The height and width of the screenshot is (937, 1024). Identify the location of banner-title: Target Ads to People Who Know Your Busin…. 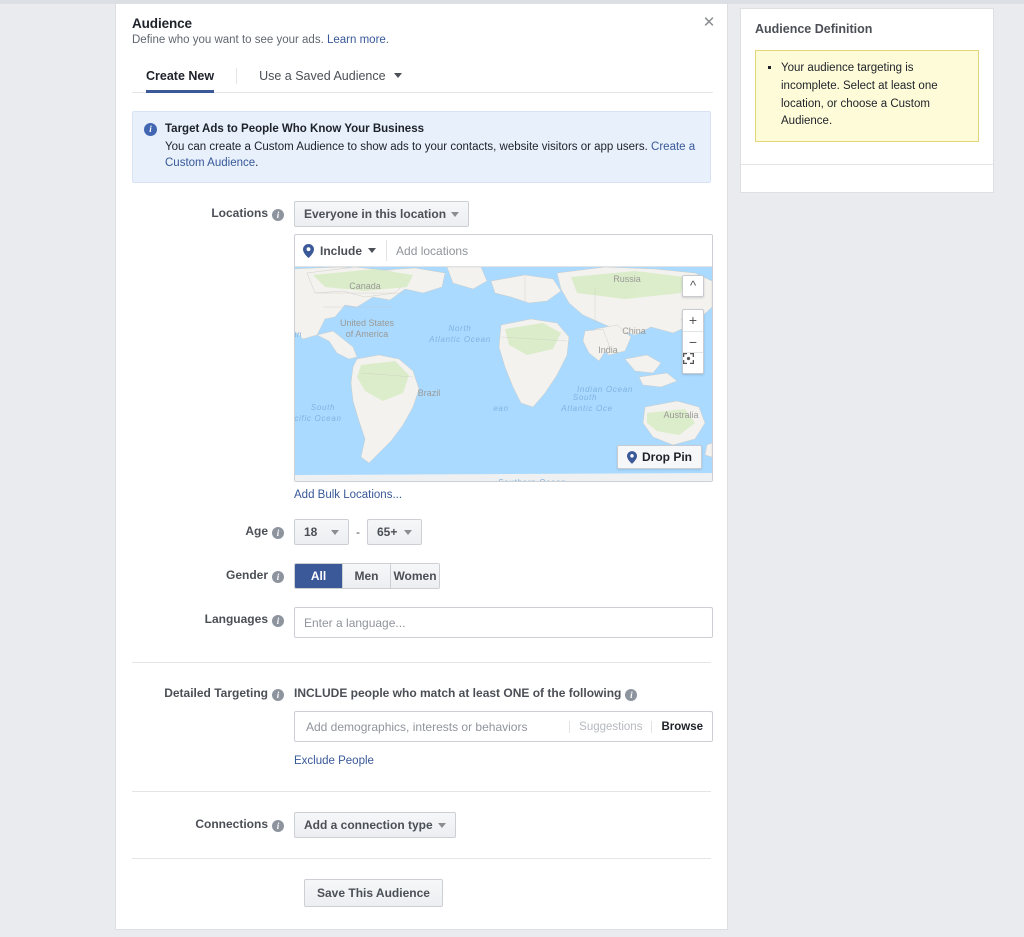
(294, 129).